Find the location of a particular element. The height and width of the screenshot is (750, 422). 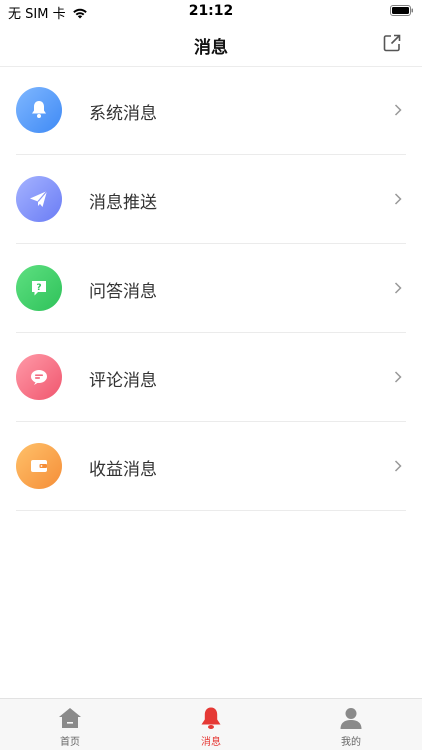

tab-messages: 消息 is located at coordinates (211, 726).